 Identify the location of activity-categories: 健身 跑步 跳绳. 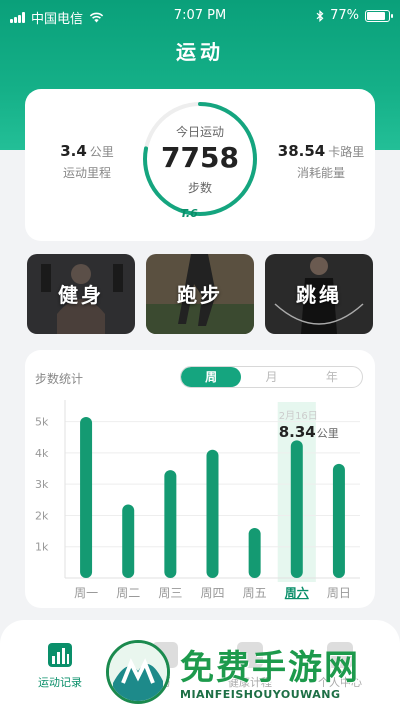
(200, 294).